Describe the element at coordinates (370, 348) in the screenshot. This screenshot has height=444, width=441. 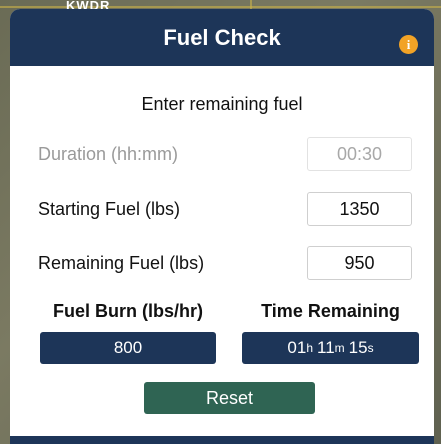
I see `time-seconds-unit: s` at that location.